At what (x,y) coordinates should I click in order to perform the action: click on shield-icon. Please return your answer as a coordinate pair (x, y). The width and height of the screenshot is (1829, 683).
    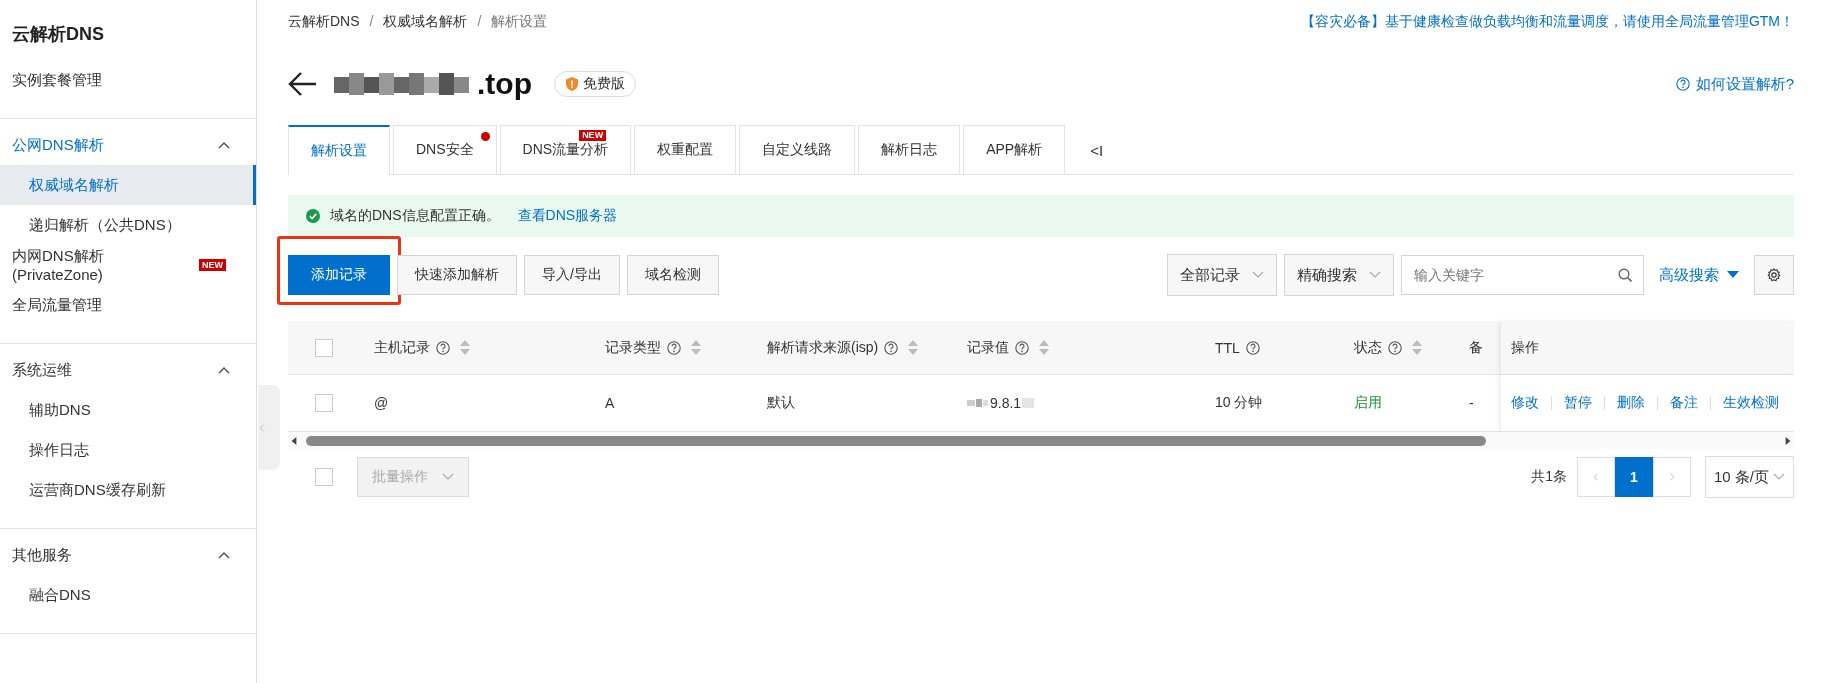
    Looking at the image, I should click on (572, 84).